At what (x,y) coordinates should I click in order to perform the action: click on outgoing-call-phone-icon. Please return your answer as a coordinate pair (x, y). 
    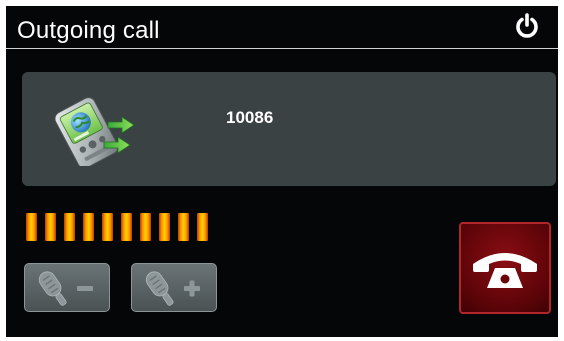
    Looking at the image, I should click on (94, 130).